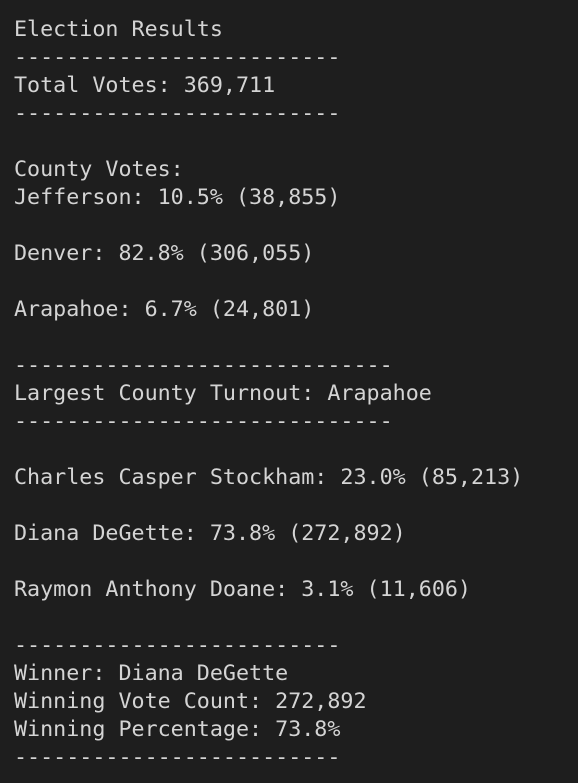 This screenshot has width=578, height=783. What do you see at coordinates (223, 393) in the screenshot?
I see `largest-county-turnout-line: Largest County Turnout: Arapahoe` at bounding box center [223, 393].